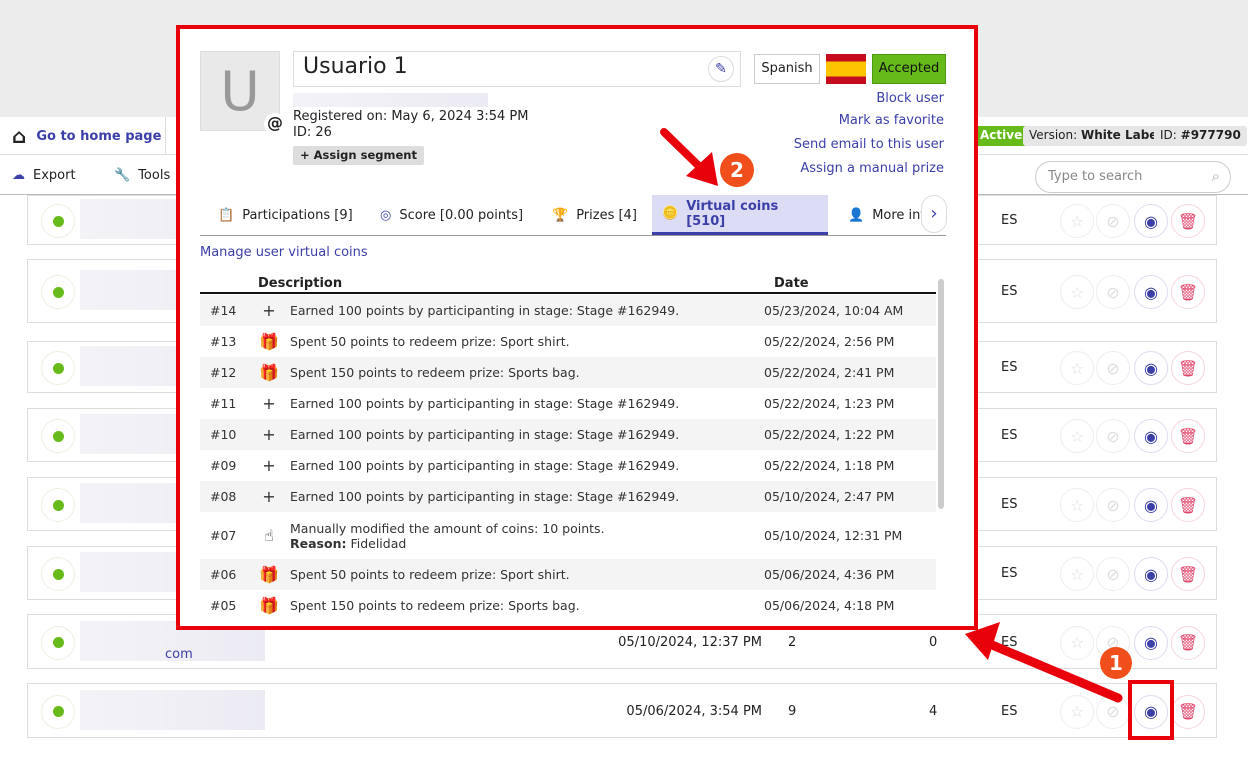  What do you see at coordinates (1116, 663) in the screenshot?
I see `svg-text: 1` at bounding box center [1116, 663].